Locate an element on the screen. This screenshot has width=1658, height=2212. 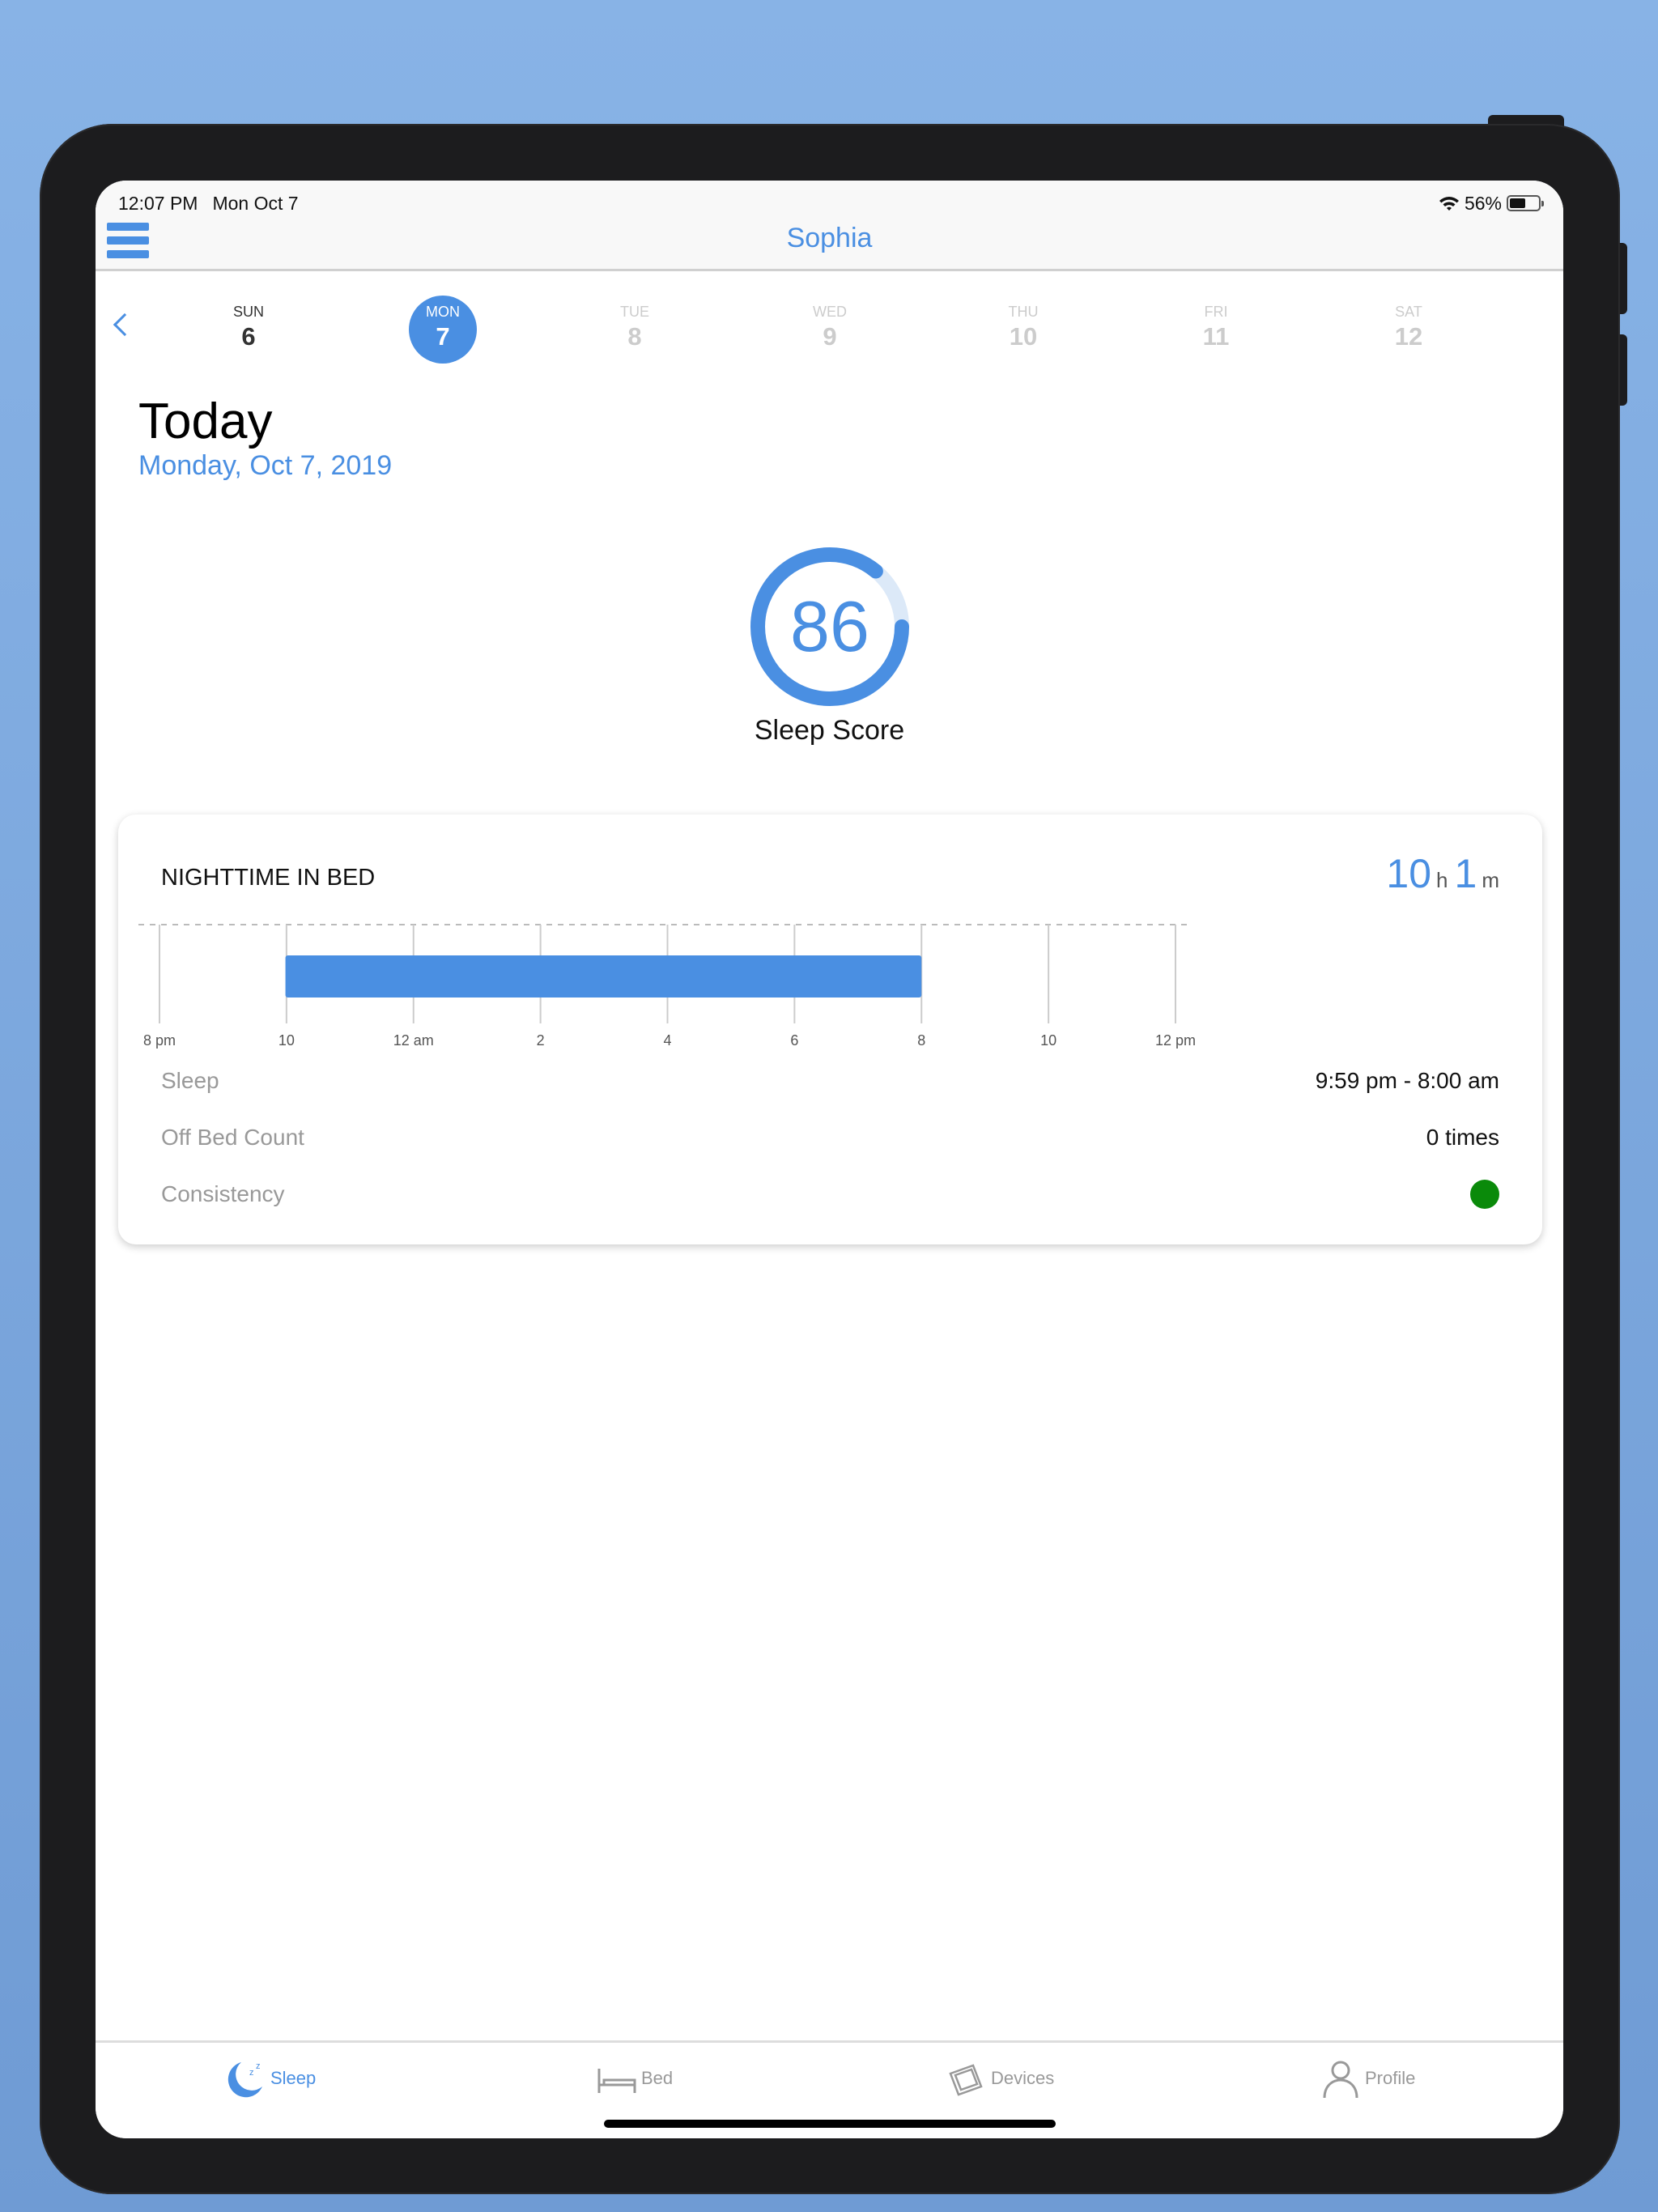
day-number: 6 is located at coordinates (248, 337).